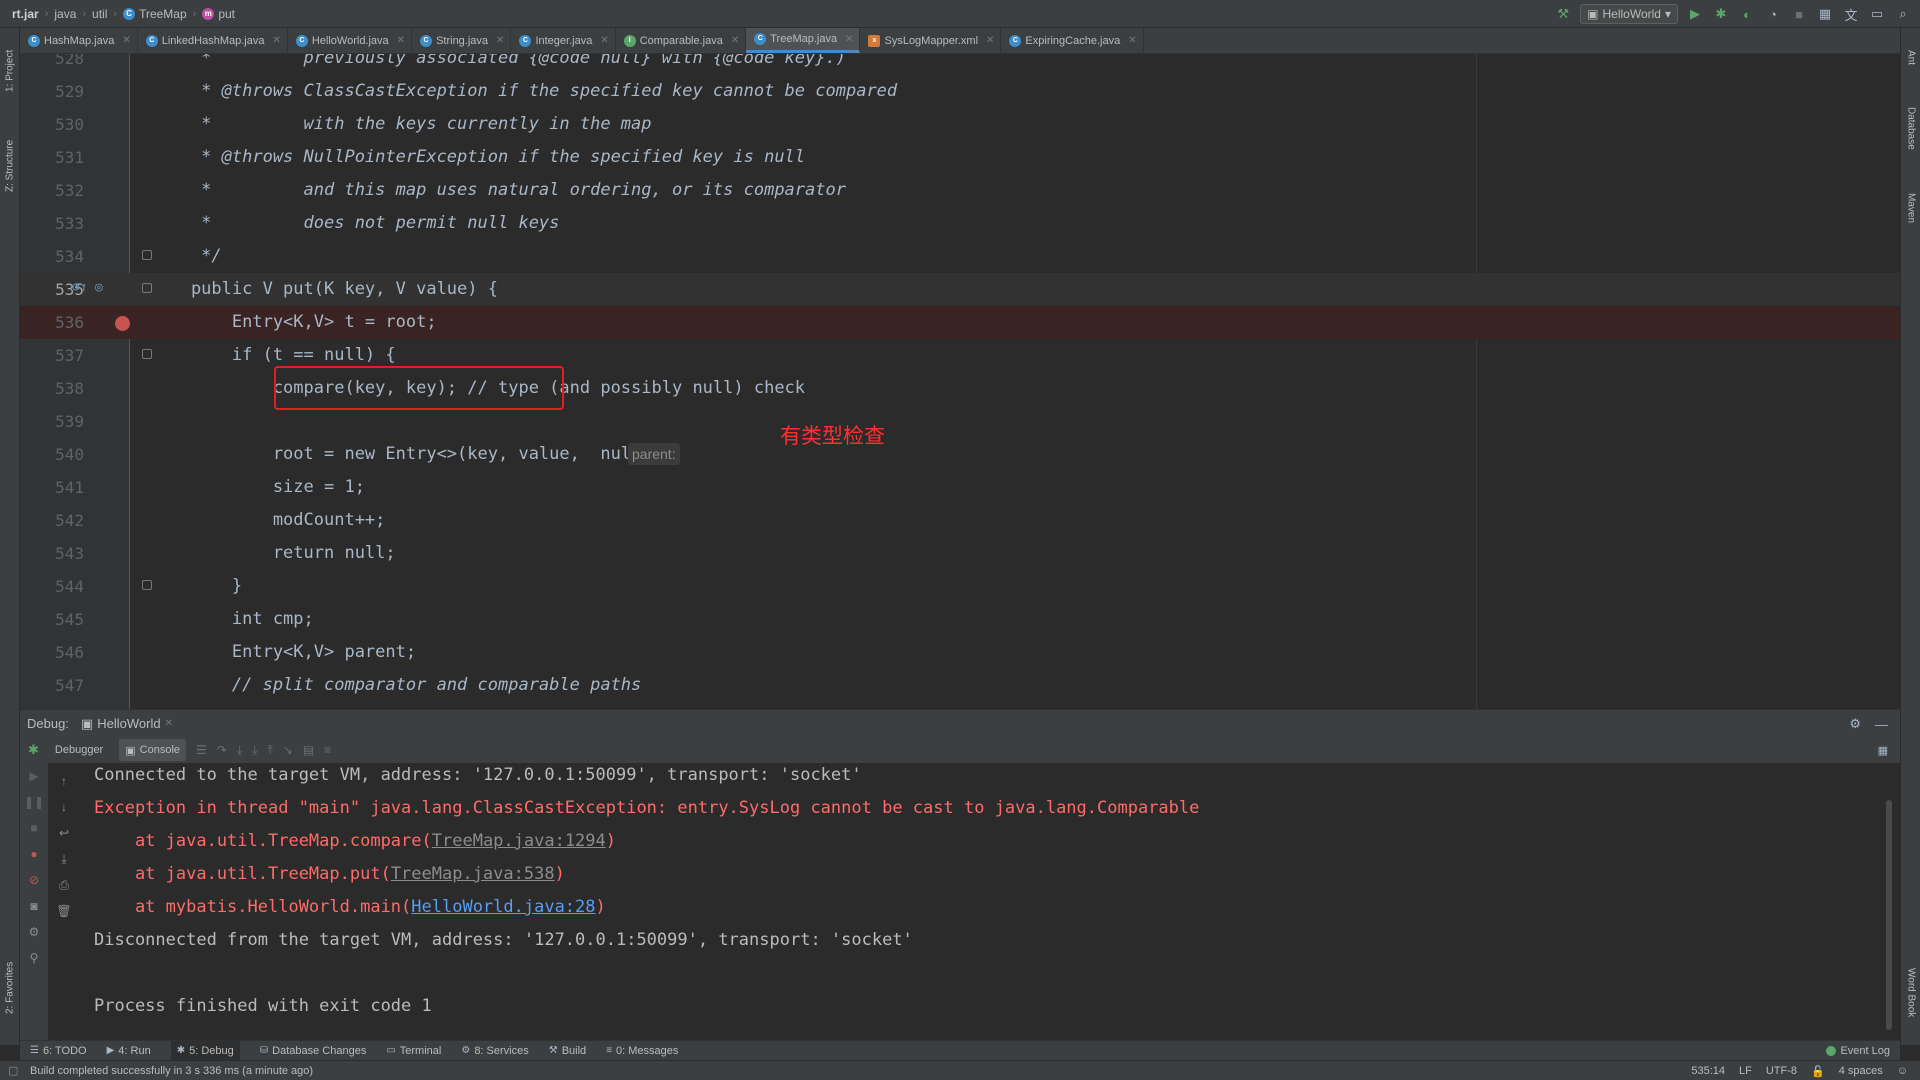 This screenshot has width=1920, height=1080. Describe the element at coordinates (960, 553) in the screenshot. I see `code-line: 543 return null;` at that location.